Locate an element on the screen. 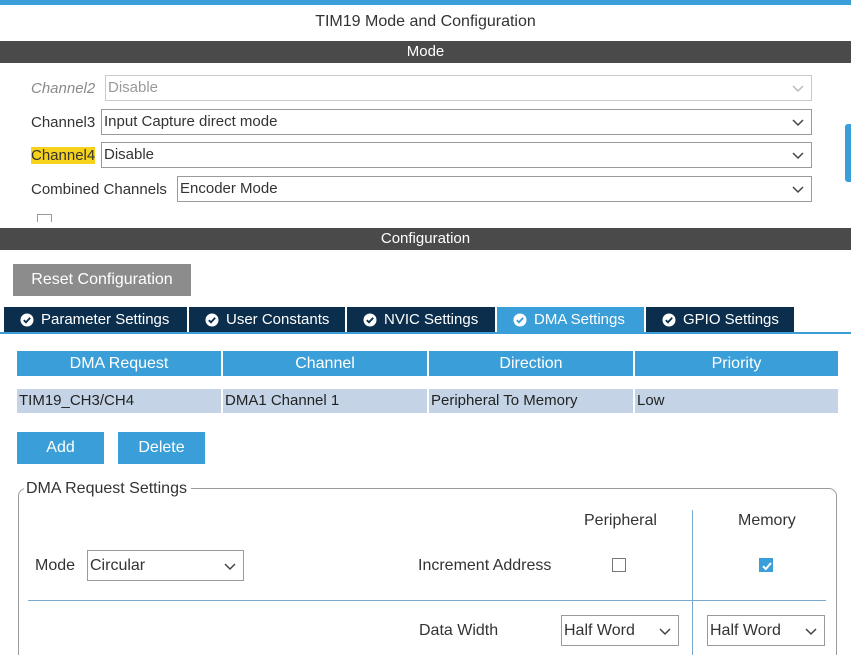  memory-increment-checkbox is located at coordinates (766, 565).